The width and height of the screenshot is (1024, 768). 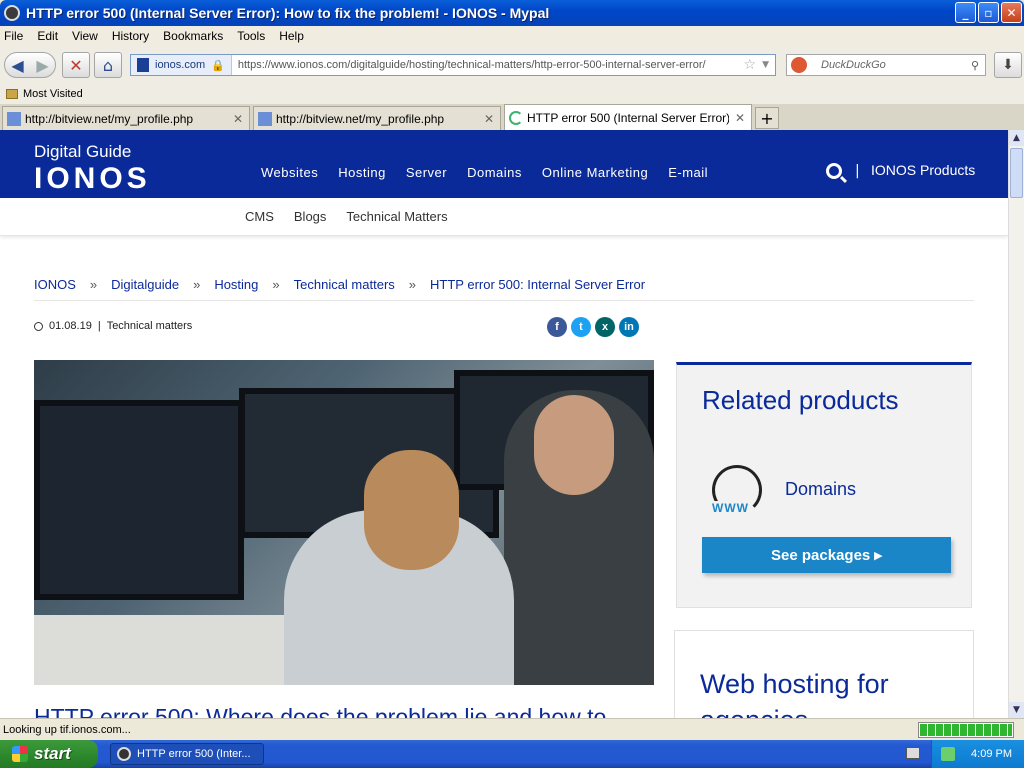 What do you see at coordinates (965, 12) in the screenshot?
I see `minimize-button: _` at bounding box center [965, 12].